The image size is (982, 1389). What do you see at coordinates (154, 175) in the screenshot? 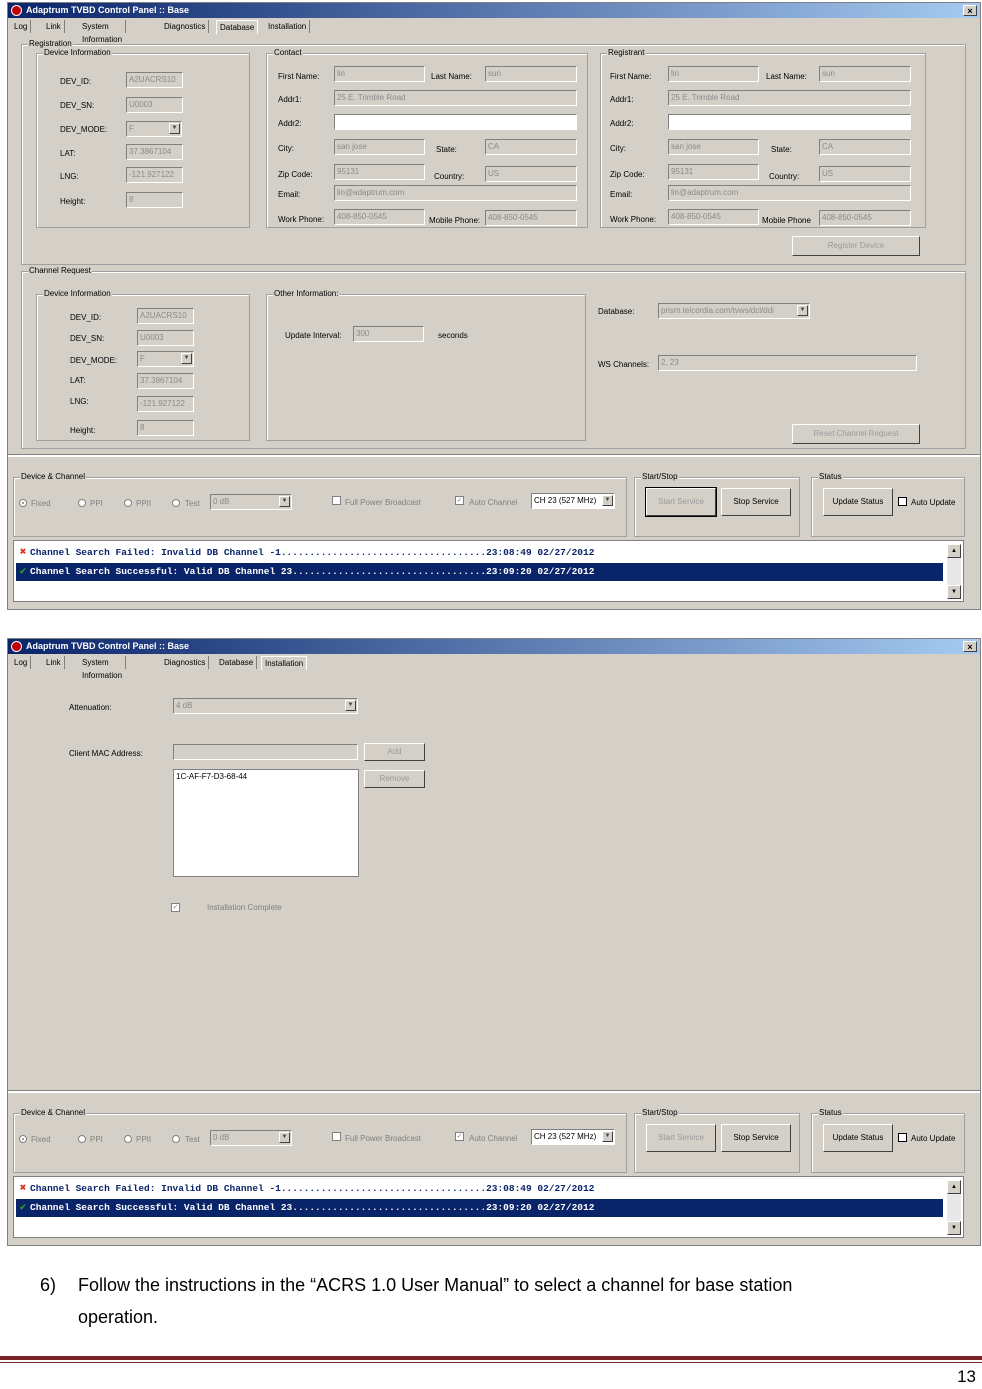
I see `lng-field: -121.927122` at bounding box center [154, 175].